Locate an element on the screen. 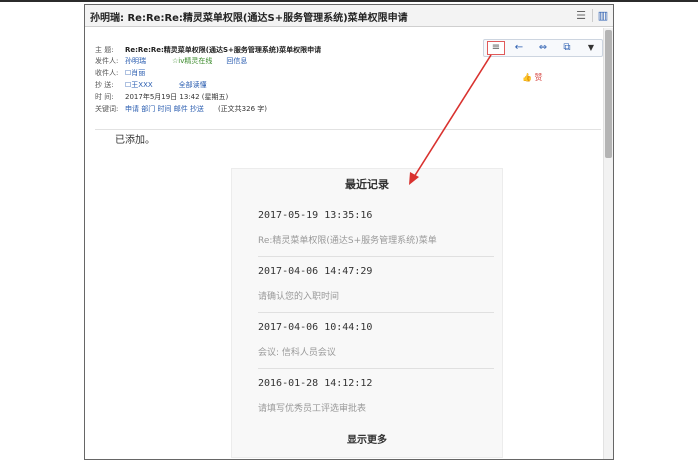 The width and height of the screenshot is (698, 462). word-count: (正文共326 字) is located at coordinates (242, 109).